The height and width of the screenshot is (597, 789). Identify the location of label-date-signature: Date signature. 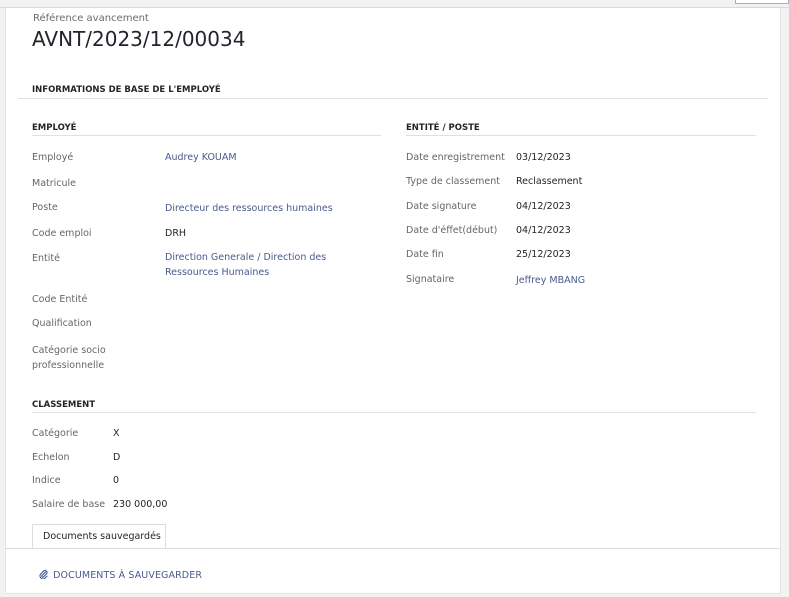
(441, 206).